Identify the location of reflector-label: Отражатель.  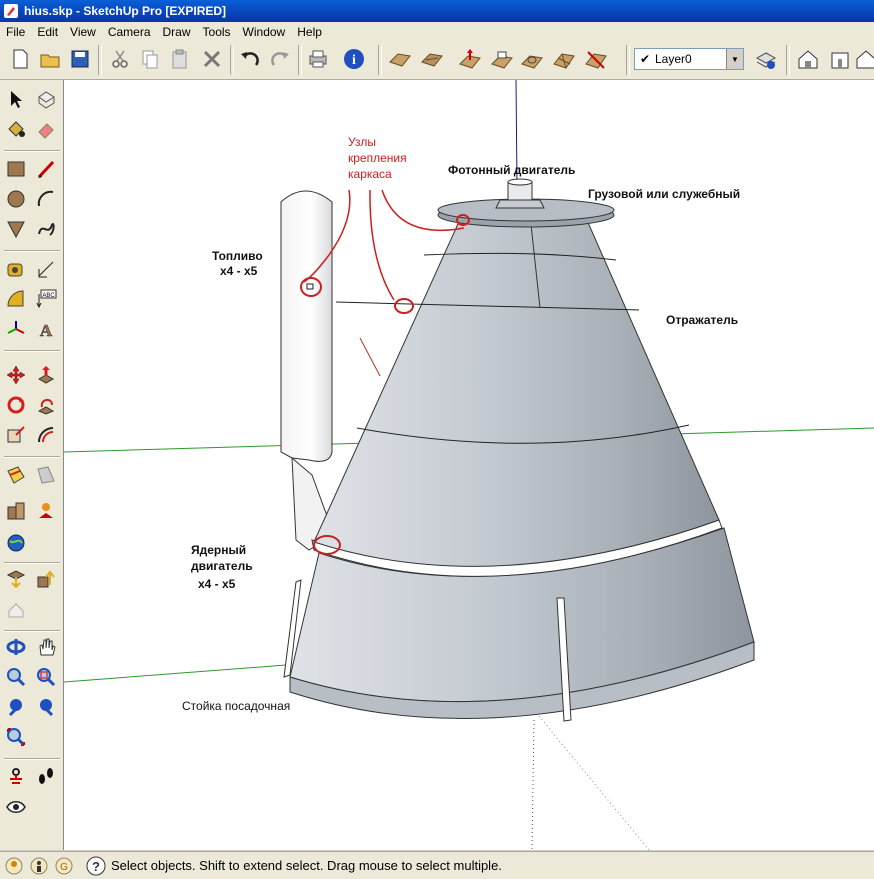
(702, 320).